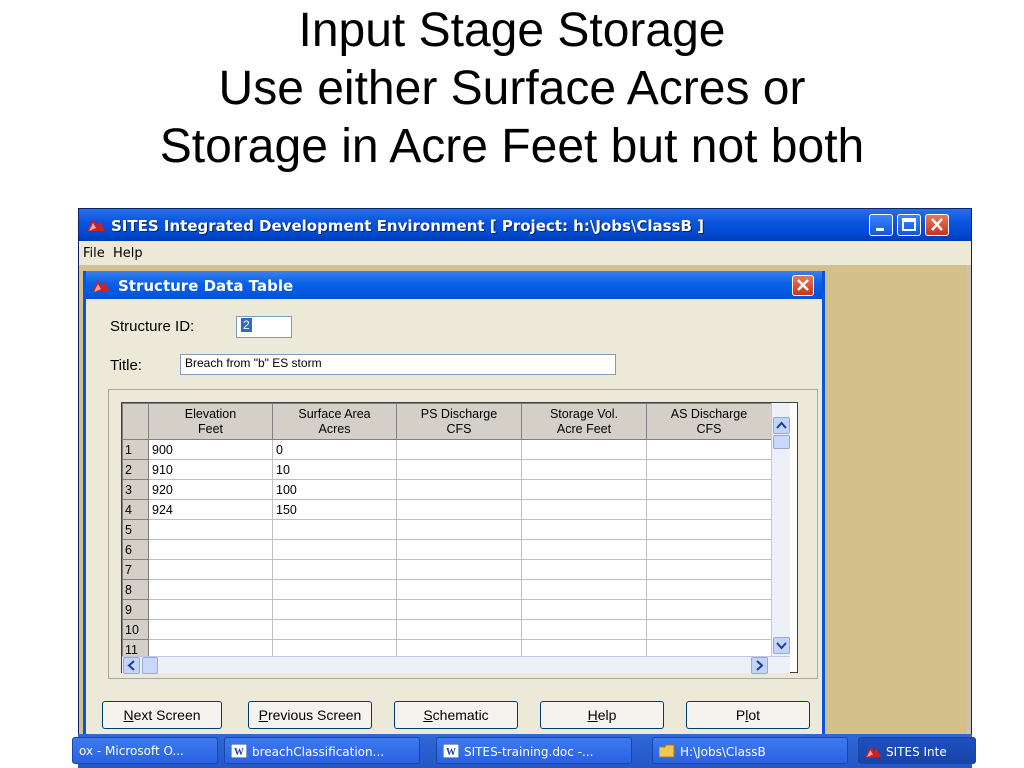 The width and height of the screenshot is (1024, 768). Describe the element at coordinates (210, 509) in the screenshot. I see `cell-elevation: 924` at that location.